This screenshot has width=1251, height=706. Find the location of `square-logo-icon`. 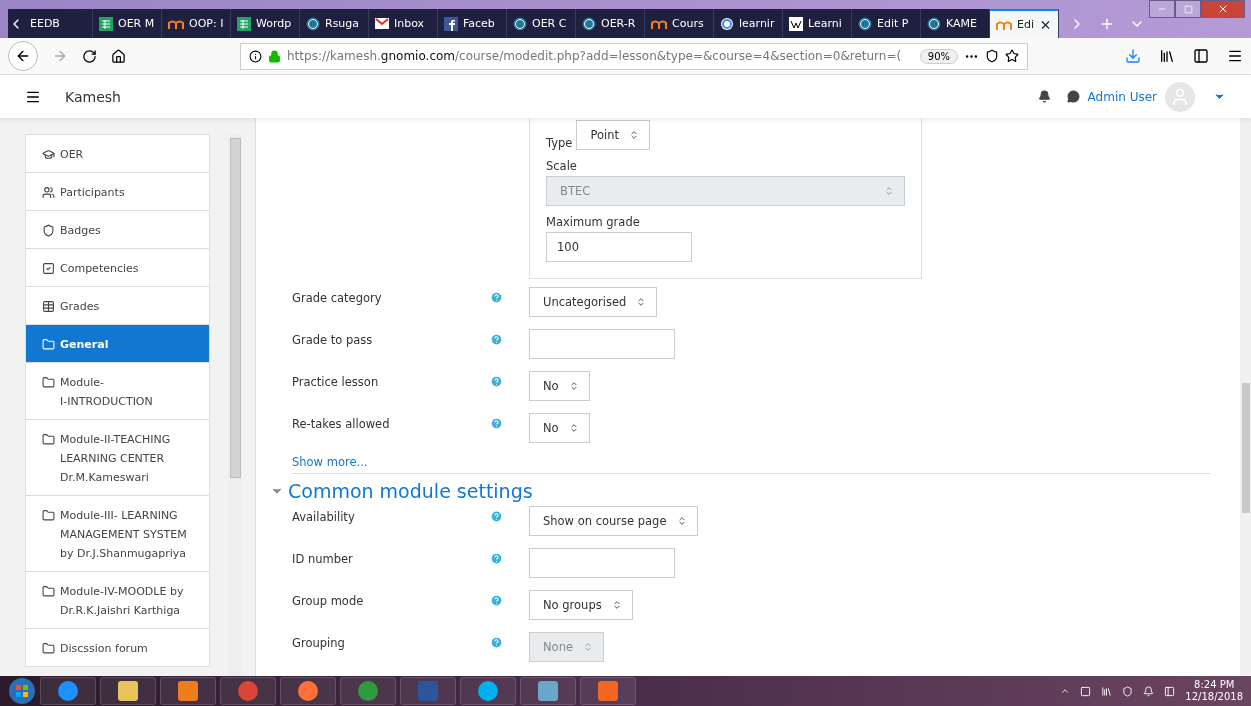

square-logo-icon is located at coordinates (451, 23).